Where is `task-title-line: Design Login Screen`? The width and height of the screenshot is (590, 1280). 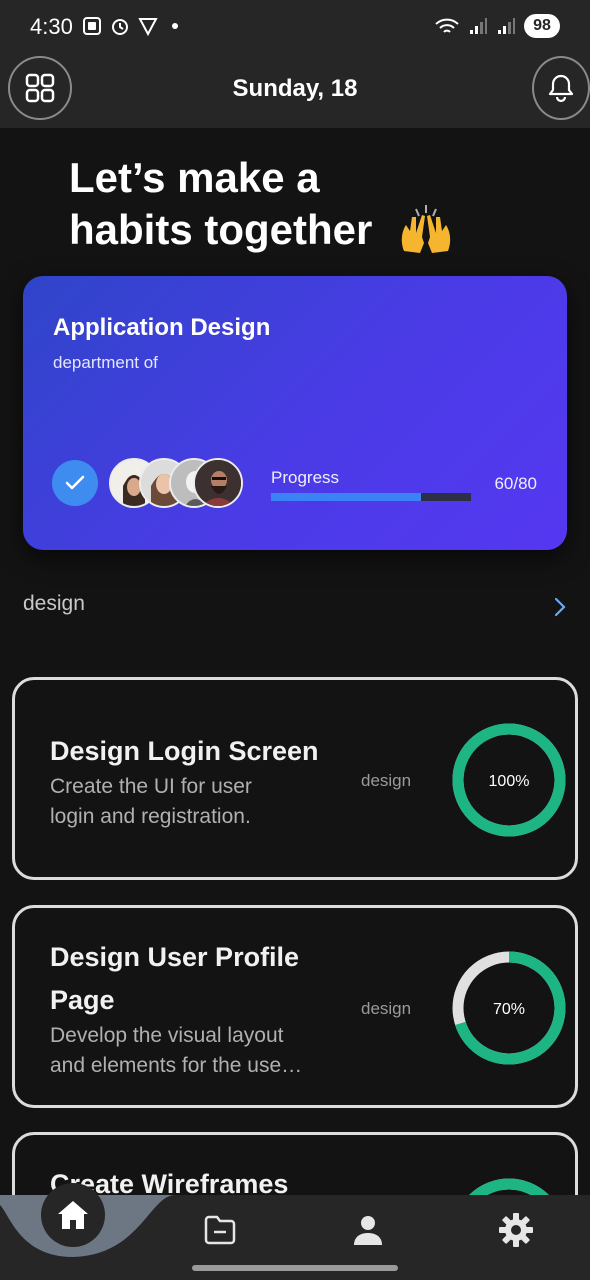
task-title-line: Design Login Screen is located at coordinates (184, 751).